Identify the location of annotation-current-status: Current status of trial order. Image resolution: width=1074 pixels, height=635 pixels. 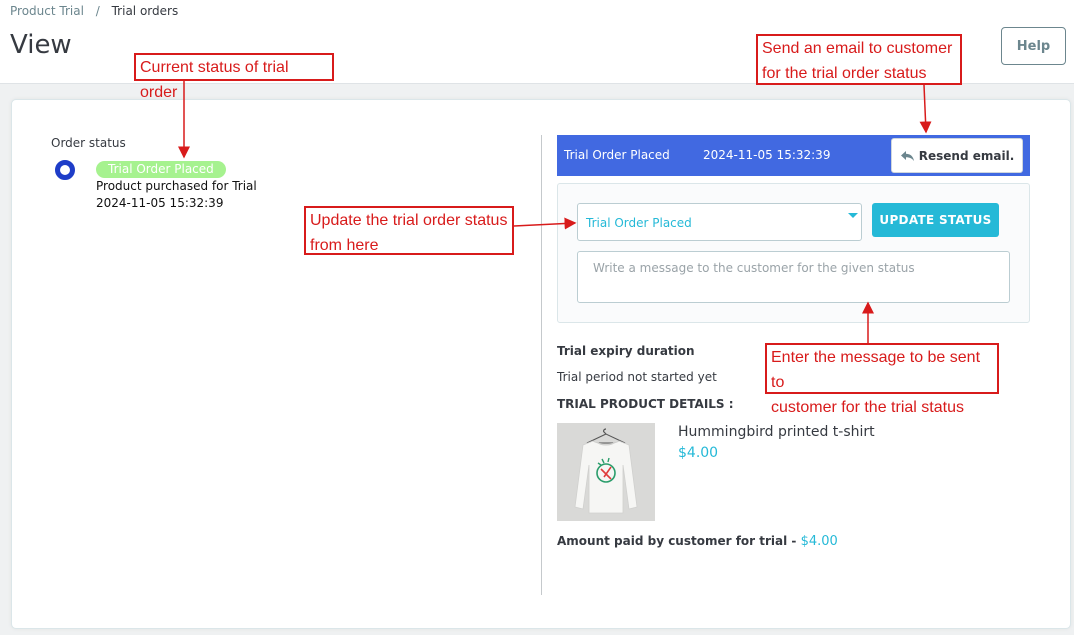
(234, 77).